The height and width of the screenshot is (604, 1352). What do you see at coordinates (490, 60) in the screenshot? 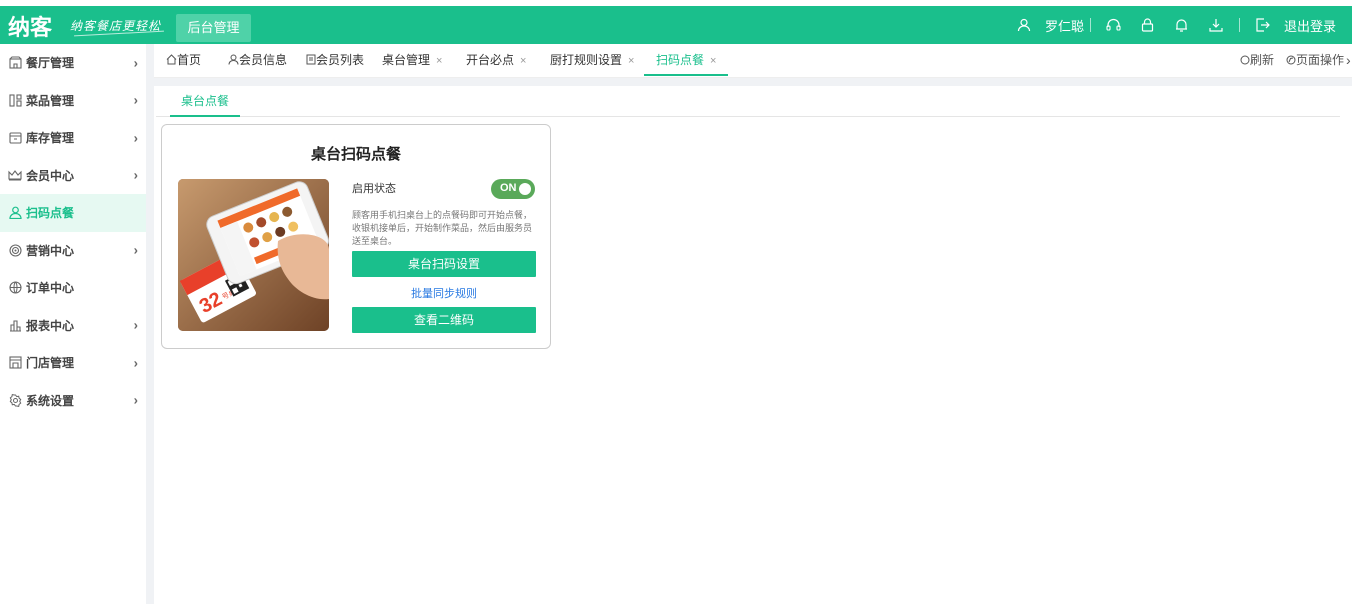
I see `tab-label: 开台必点` at bounding box center [490, 60].